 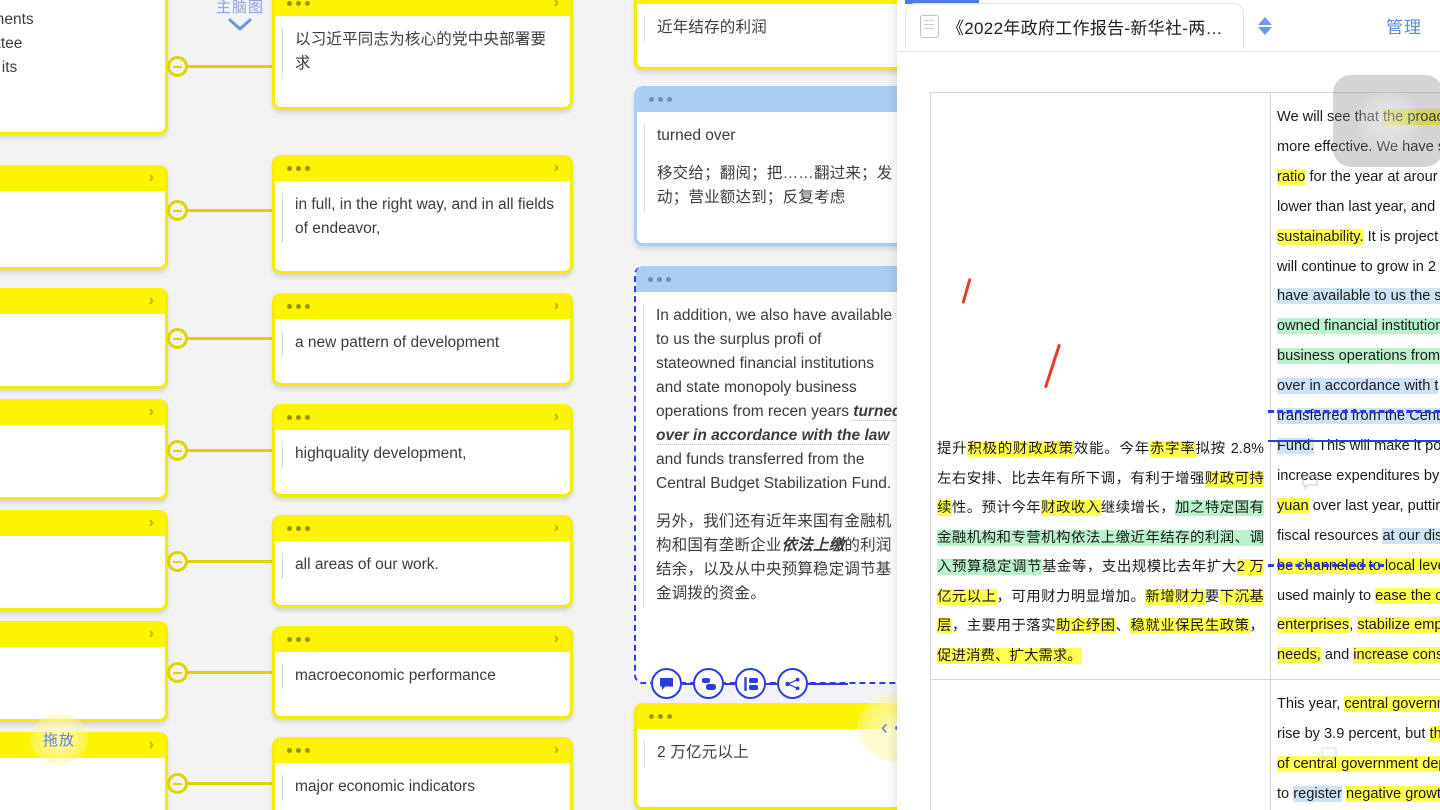 I want to click on text-run: 促进消费、扩大需求。, so click(x=1009, y=655).